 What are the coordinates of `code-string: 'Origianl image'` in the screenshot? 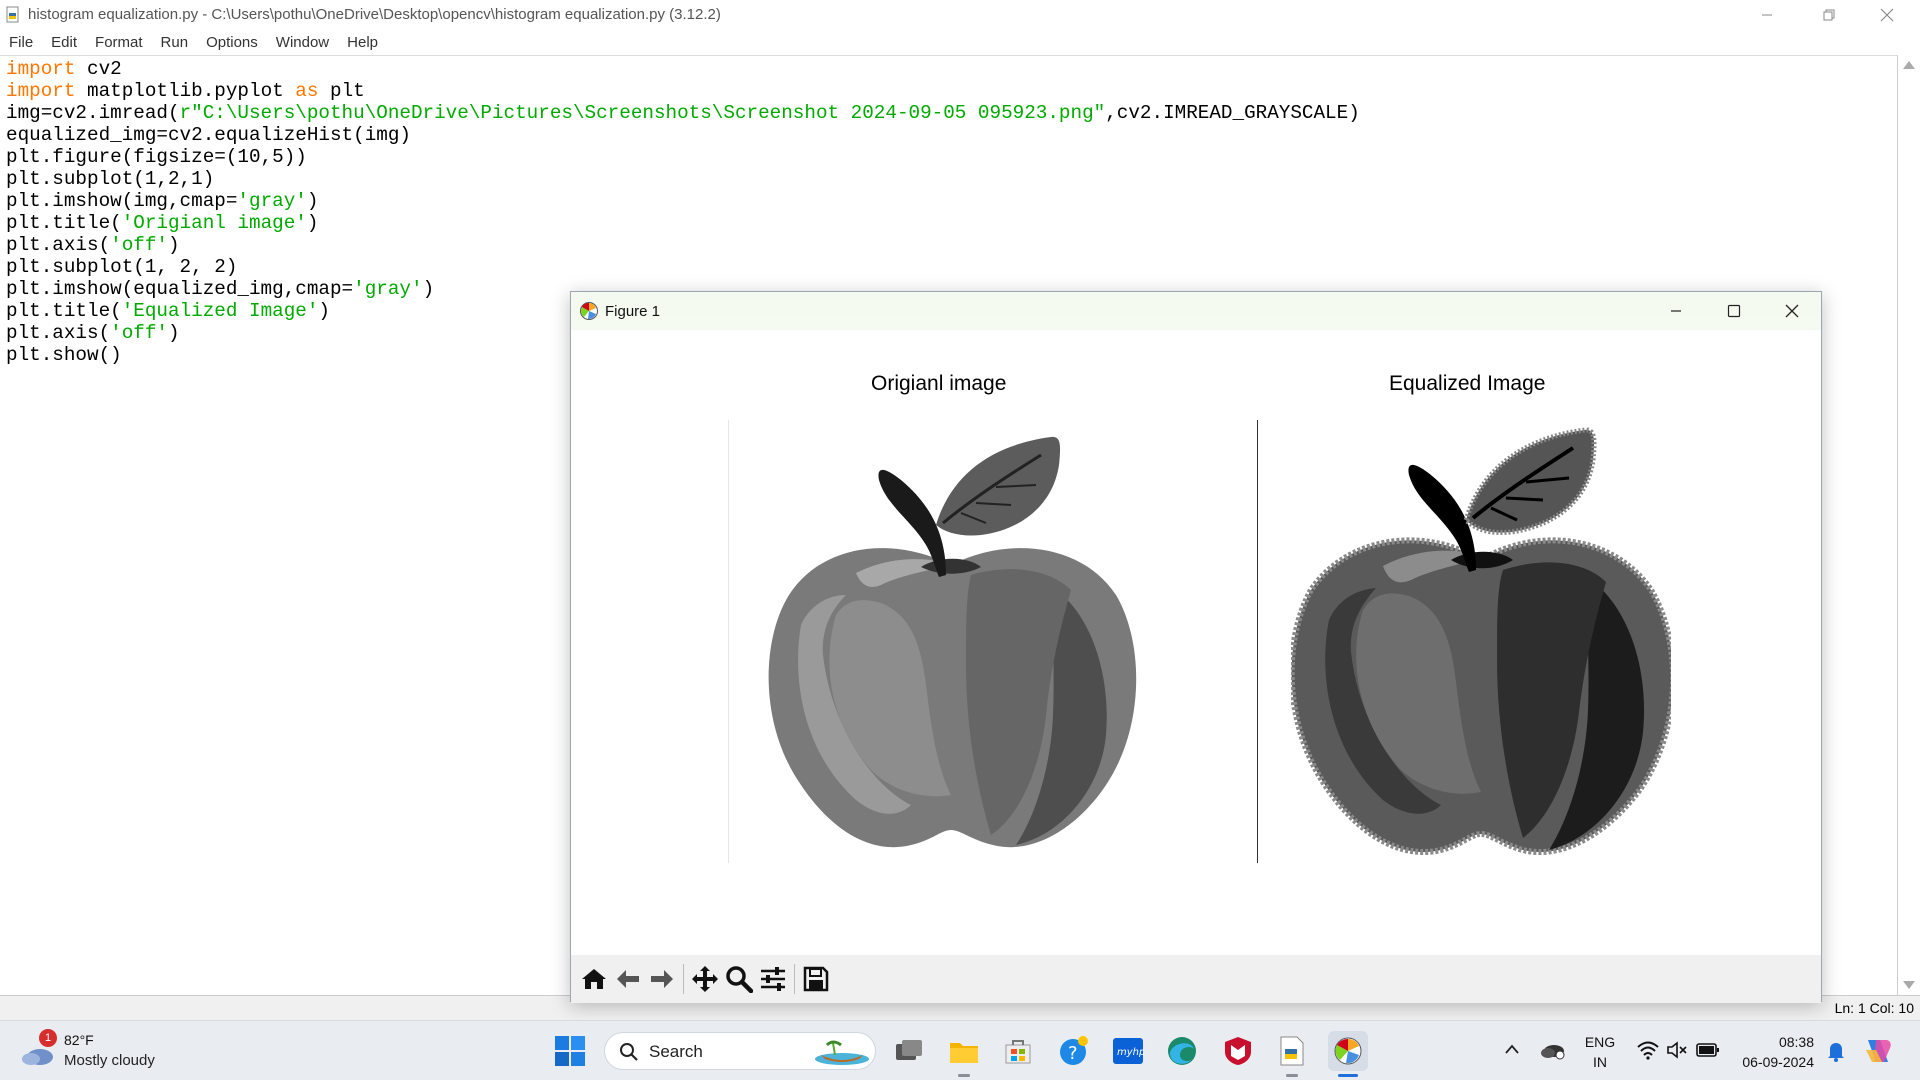 It's located at (214, 223).